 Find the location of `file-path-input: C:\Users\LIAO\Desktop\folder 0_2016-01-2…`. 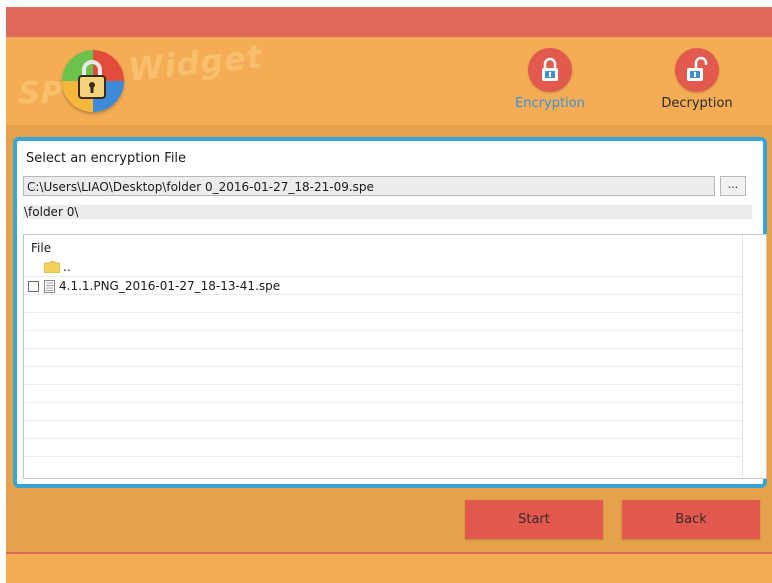

file-path-input: C:\Users\LIAO\Desktop\folder 0_2016-01-2… is located at coordinates (369, 186).